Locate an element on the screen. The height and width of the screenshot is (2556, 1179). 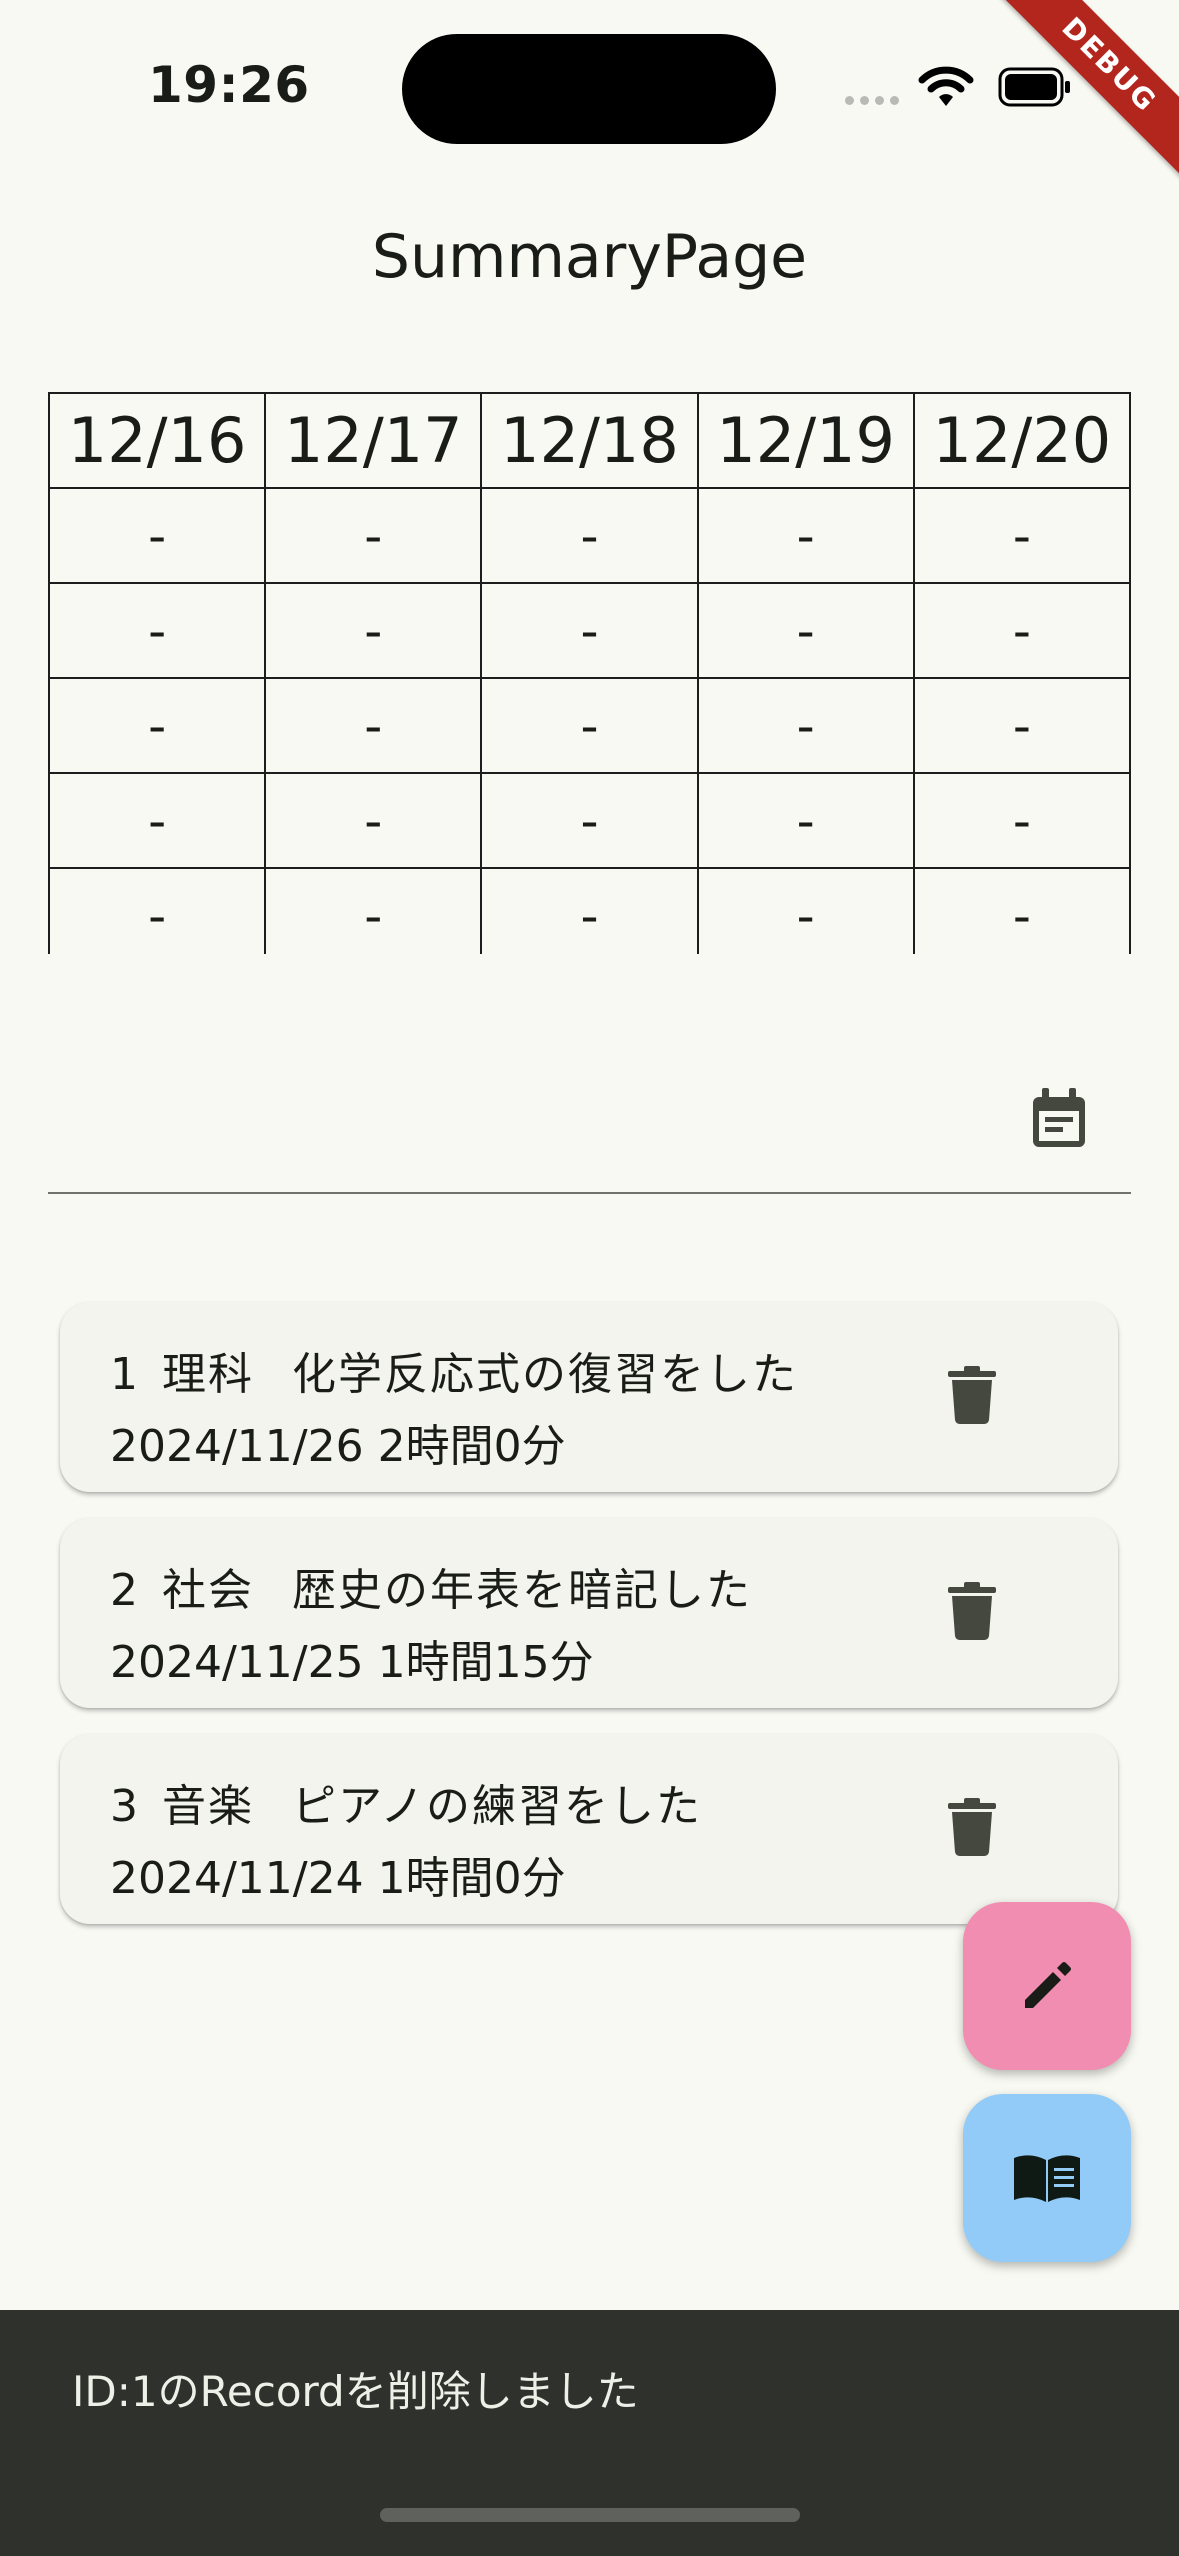
book-icon is located at coordinates (1047, 2178).